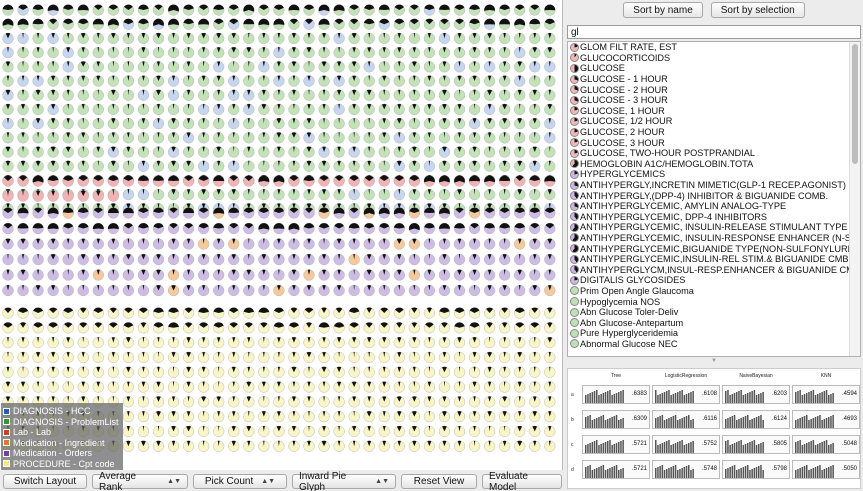 This screenshot has width=863, height=491. Describe the element at coordinates (756, 394) in the screenshot. I see `model-score-cell: .6203` at that location.